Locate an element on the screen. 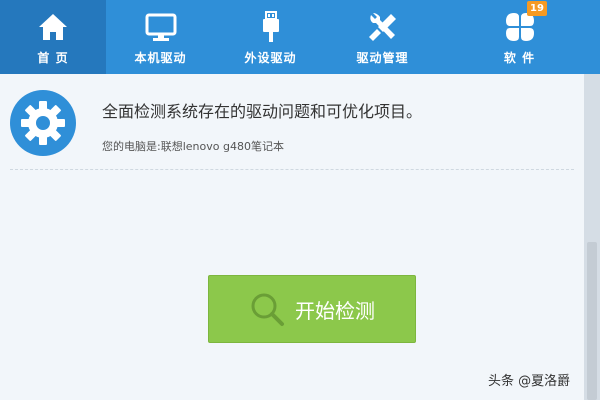 The image size is (600, 400). vertical-scrollbar is located at coordinates (592, 237).